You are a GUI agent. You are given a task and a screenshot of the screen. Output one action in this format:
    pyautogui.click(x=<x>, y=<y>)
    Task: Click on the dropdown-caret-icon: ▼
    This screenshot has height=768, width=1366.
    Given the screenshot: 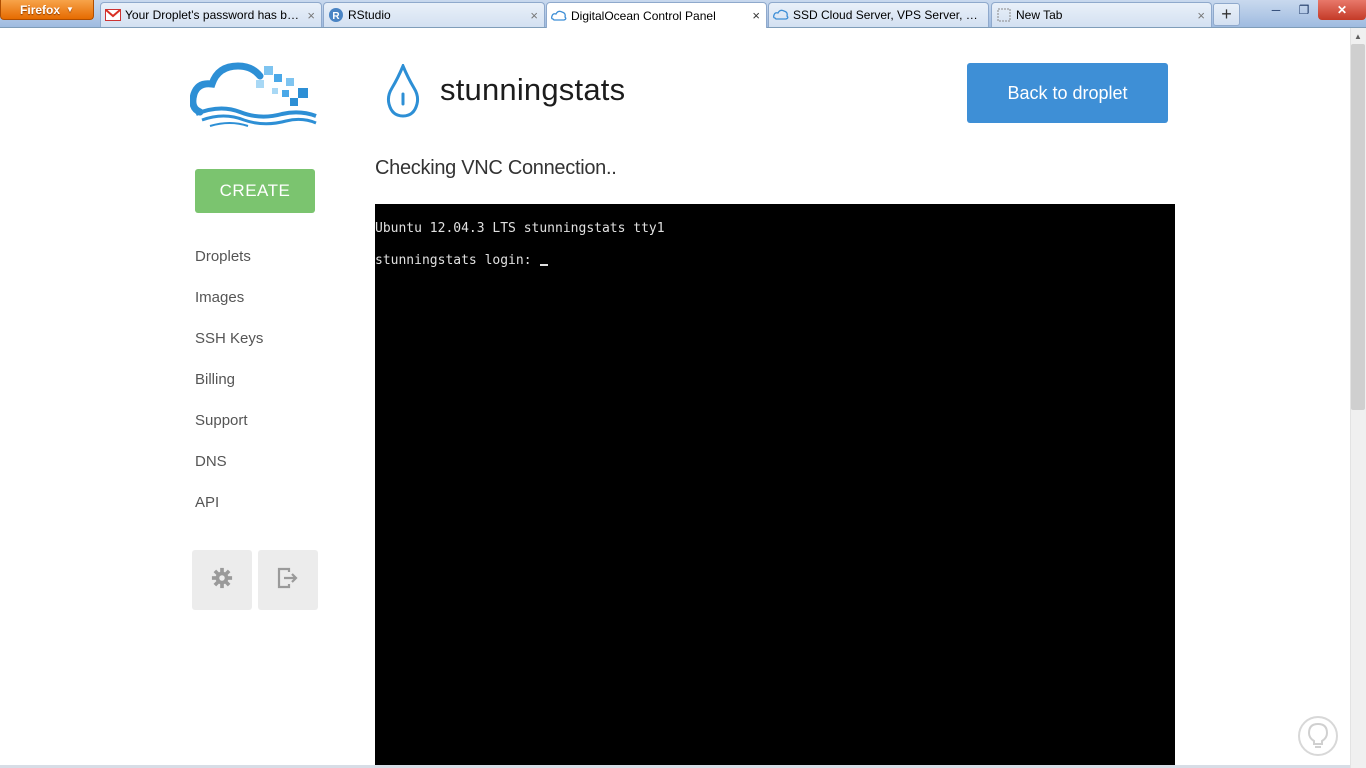 What is the action you would take?
    pyautogui.click(x=70, y=9)
    